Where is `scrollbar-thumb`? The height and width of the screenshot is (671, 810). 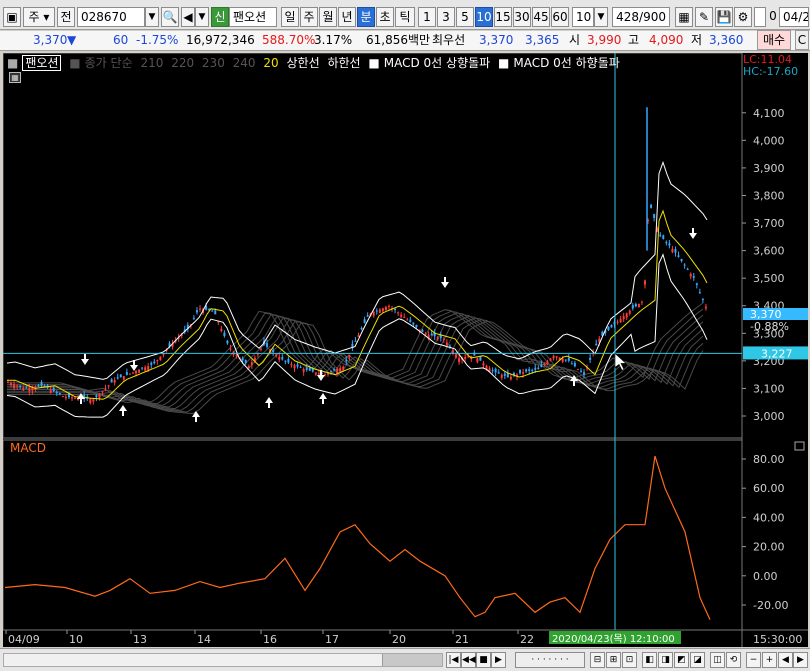
scrollbar-thumb is located at coordinates (412, 660).